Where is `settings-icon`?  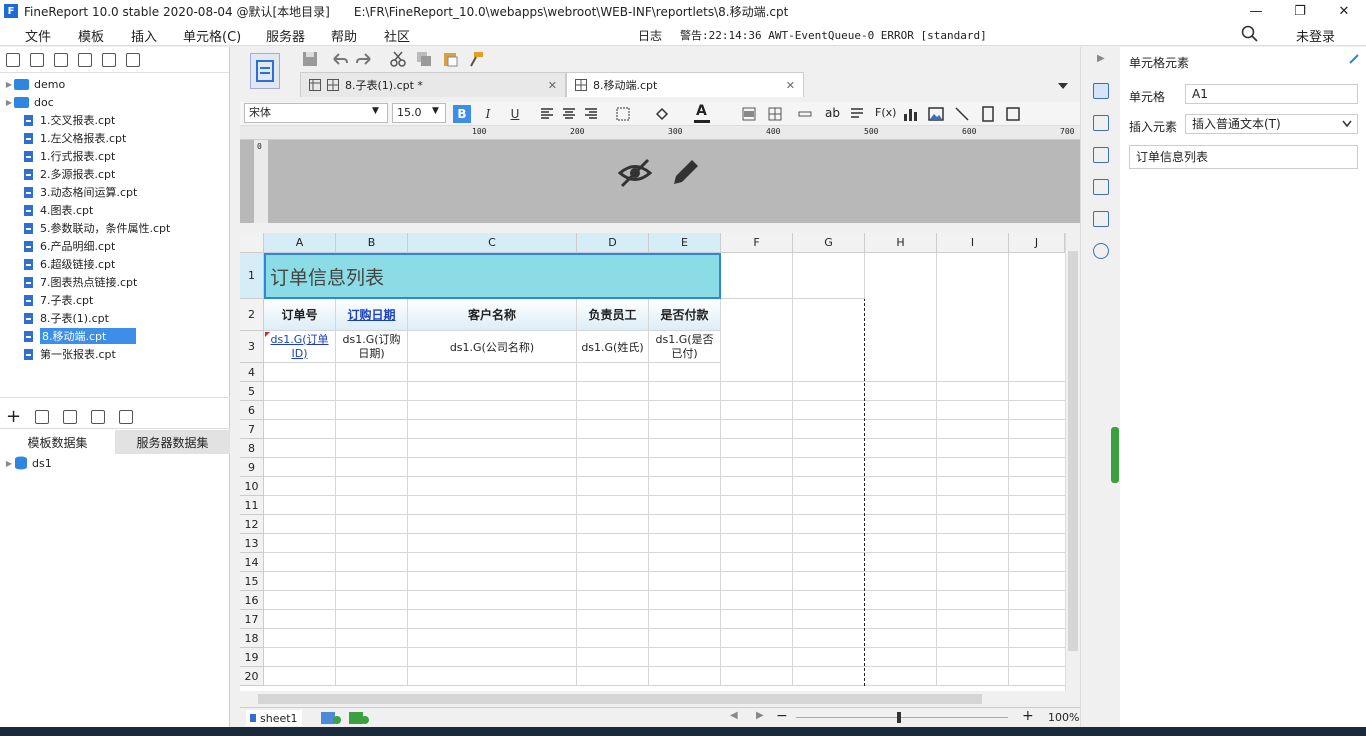
settings-icon is located at coordinates (85, 59).